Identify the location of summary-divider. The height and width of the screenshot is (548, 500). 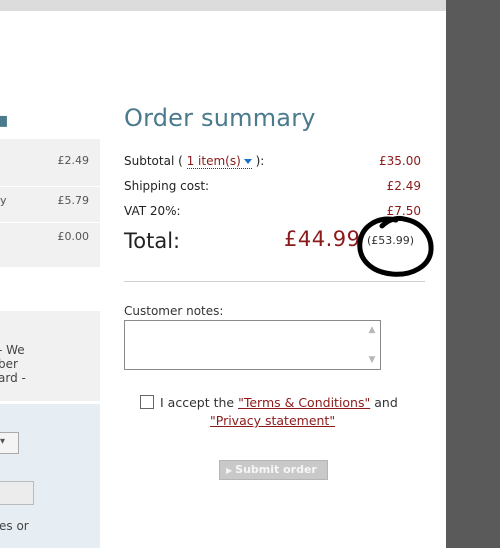
(274, 281).